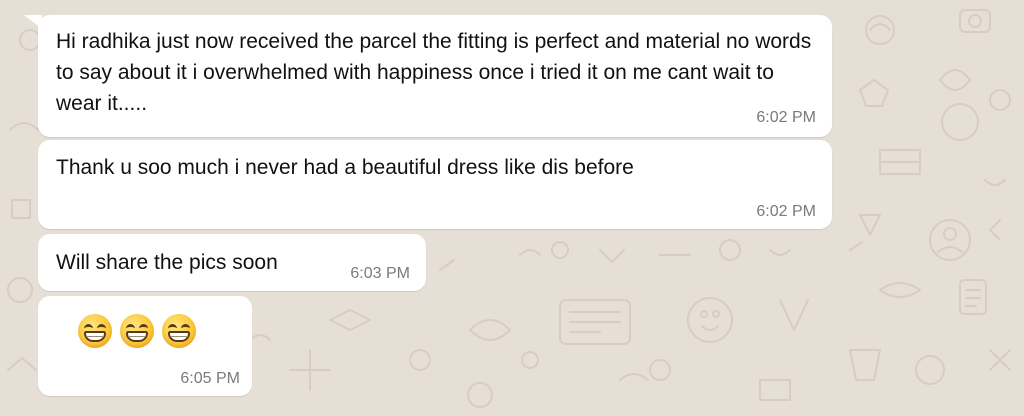 This screenshot has width=1024, height=416. I want to click on message-timestamp: 6:03 PM, so click(380, 273).